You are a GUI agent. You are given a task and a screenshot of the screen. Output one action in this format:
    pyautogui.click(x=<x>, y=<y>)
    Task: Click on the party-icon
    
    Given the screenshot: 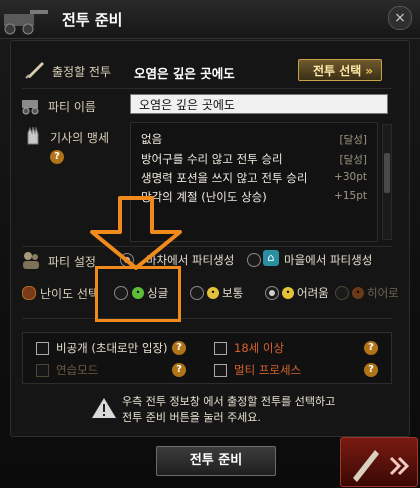 What is the action you would take?
    pyautogui.click(x=31, y=260)
    